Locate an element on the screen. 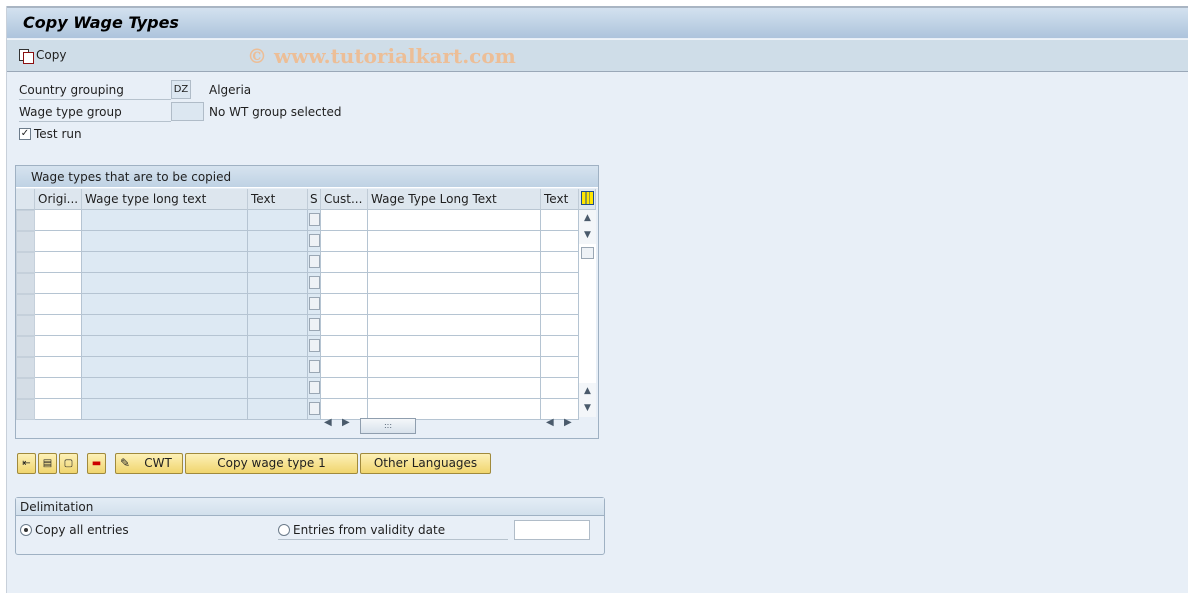 This screenshot has height=593, width=1188. select-all-rows-header is located at coordinates (25, 199).